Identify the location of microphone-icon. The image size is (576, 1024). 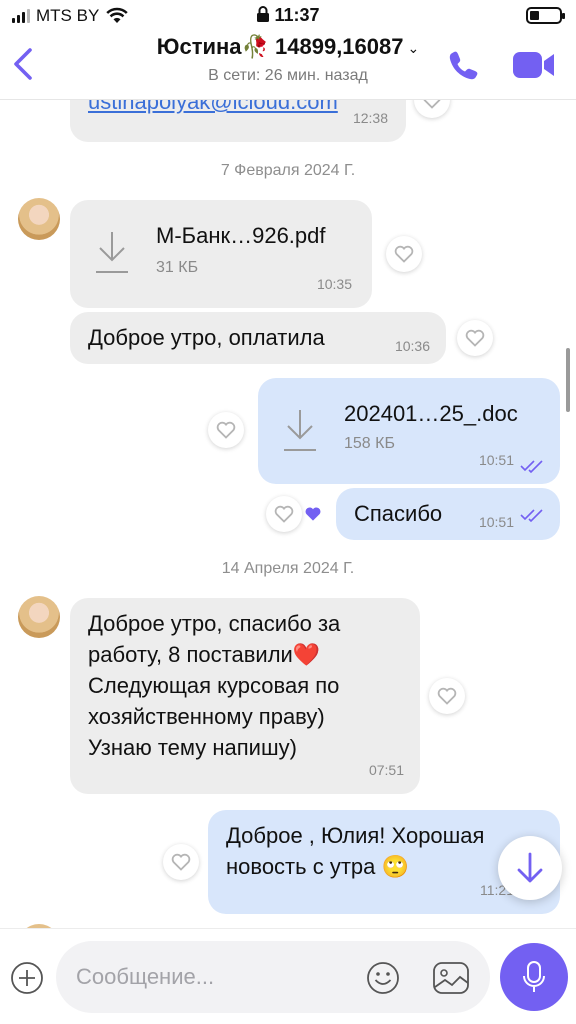
(534, 976).